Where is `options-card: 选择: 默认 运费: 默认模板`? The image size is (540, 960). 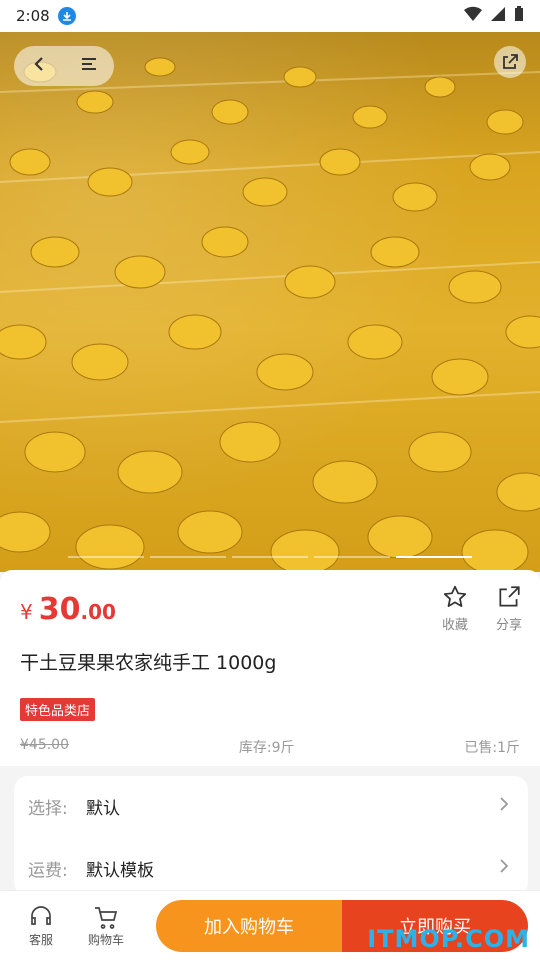
options-card: 选择: 默认 运费: 默认模板 is located at coordinates (271, 836).